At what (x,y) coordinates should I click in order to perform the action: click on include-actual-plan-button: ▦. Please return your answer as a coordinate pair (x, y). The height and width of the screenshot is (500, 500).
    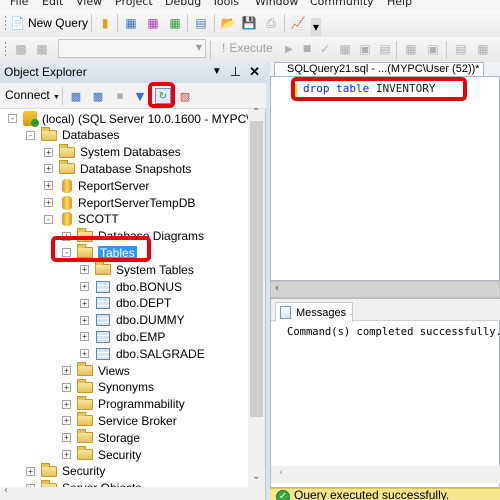
    Looking at the image, I should click on (411, 49).